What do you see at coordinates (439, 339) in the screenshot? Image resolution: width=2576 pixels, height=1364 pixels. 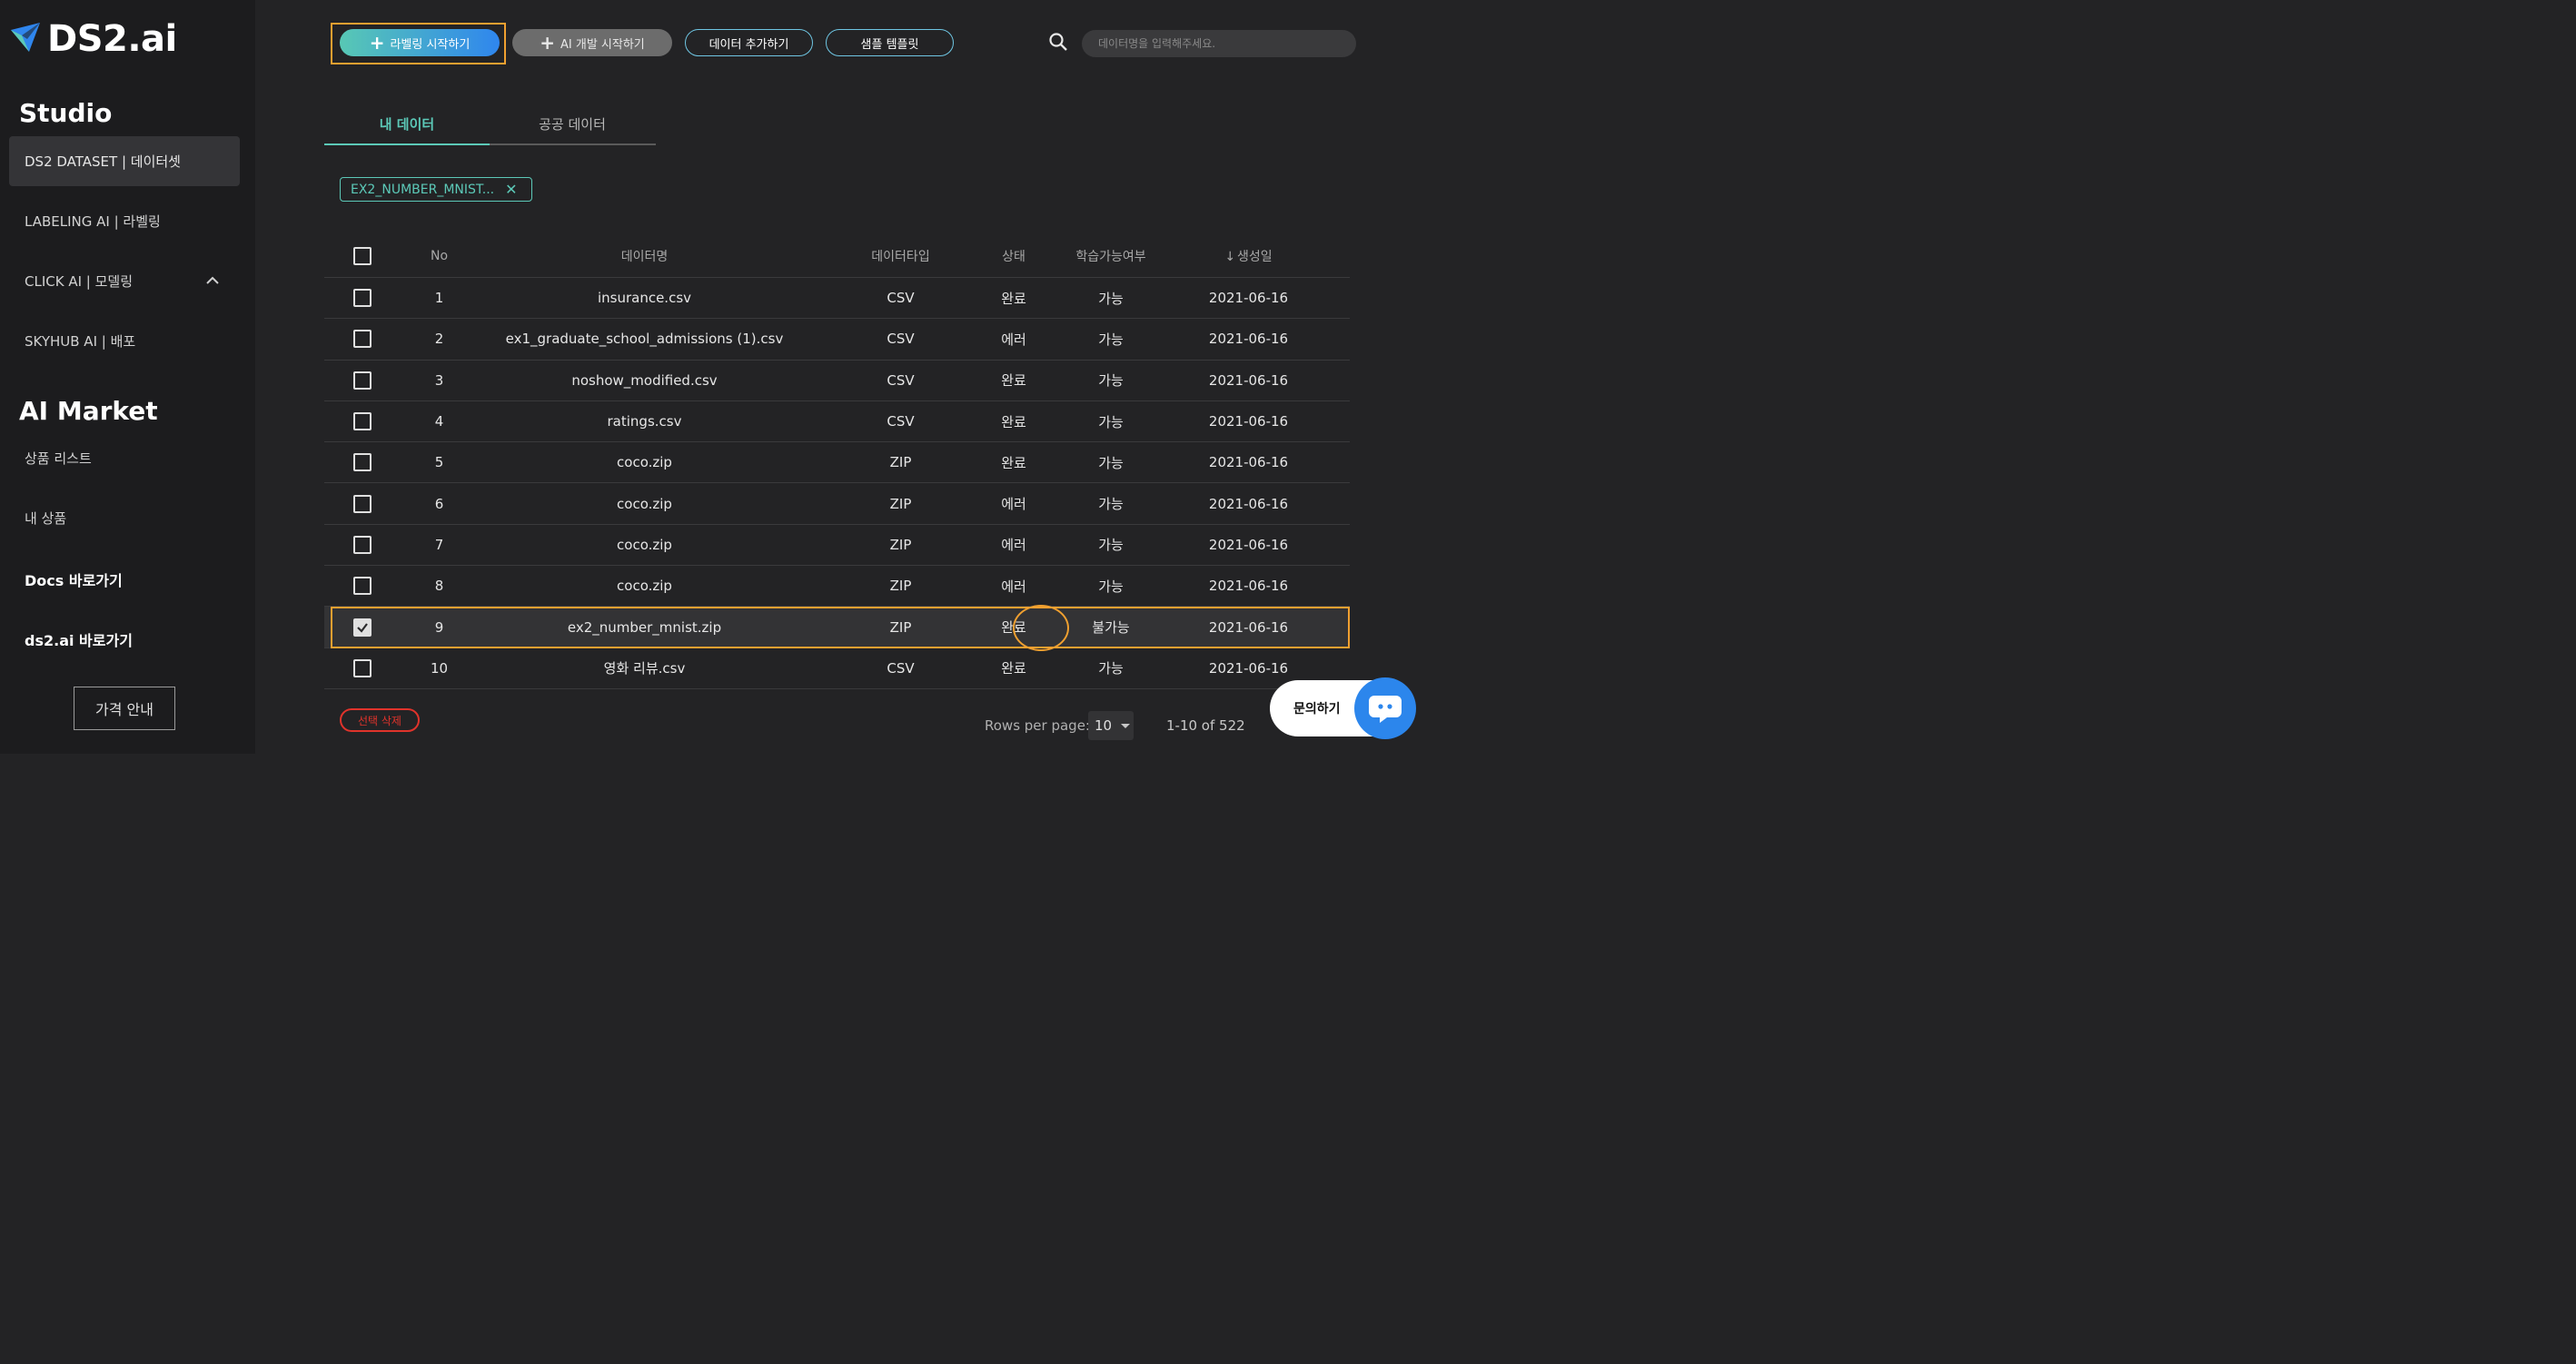 I see `cell-no: 2` at bounding box center [439, 339].